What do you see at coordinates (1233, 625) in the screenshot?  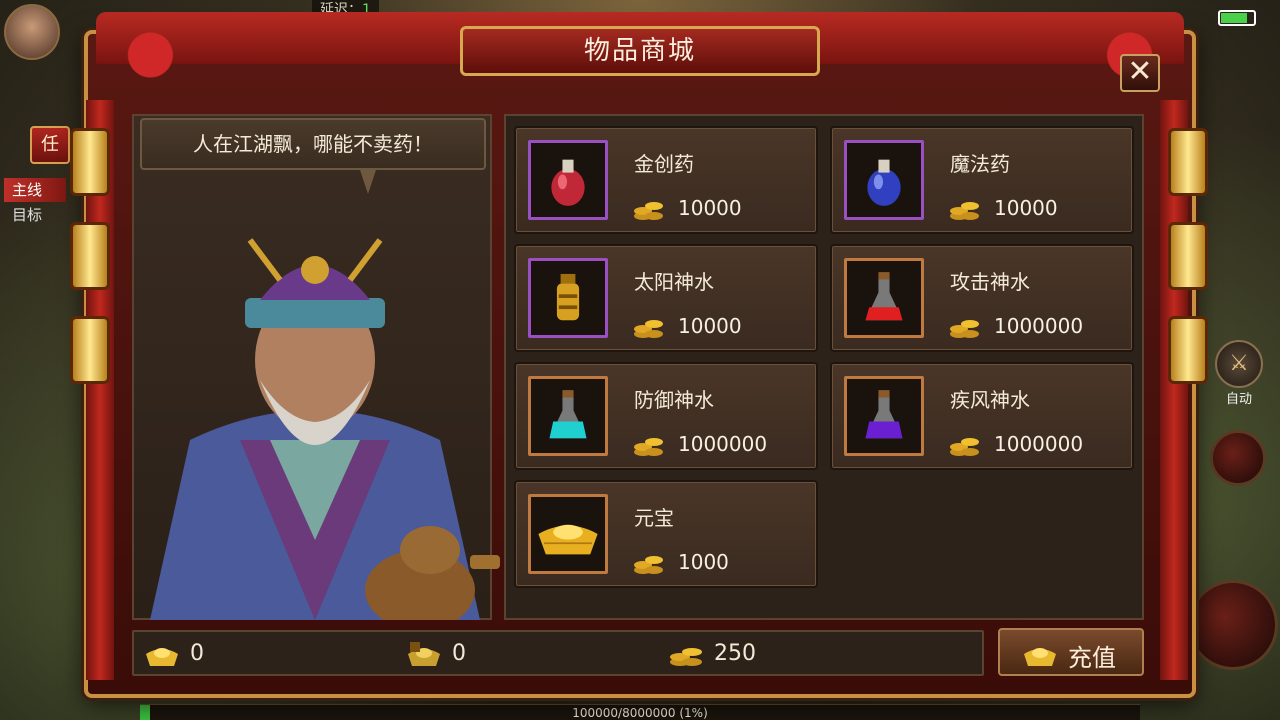 I see `attack-skill-button` at bounding box center [1233, 625].